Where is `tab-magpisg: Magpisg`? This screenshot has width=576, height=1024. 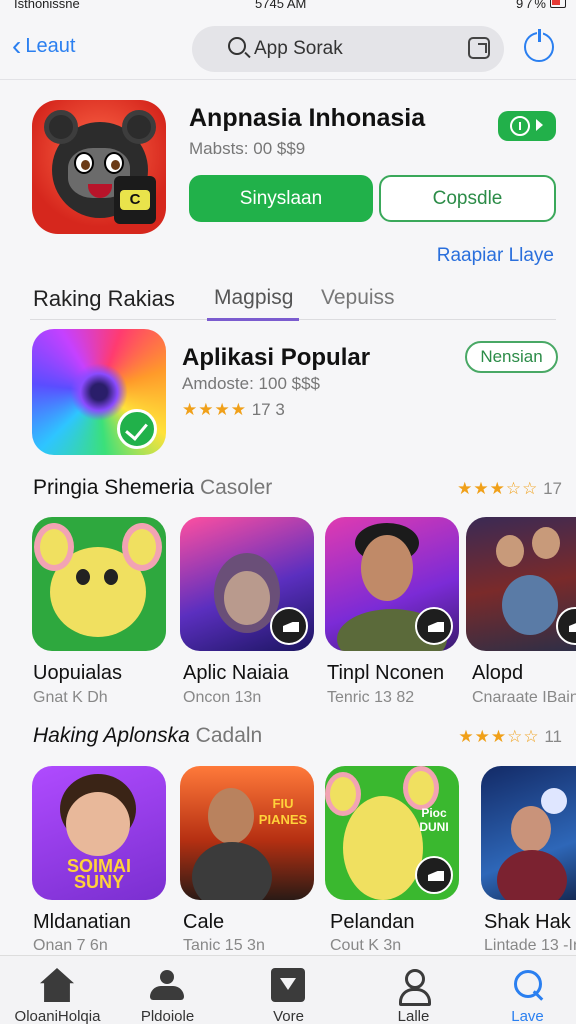
tab-magpisg: Magpisg is located at coordinates (253, 298).